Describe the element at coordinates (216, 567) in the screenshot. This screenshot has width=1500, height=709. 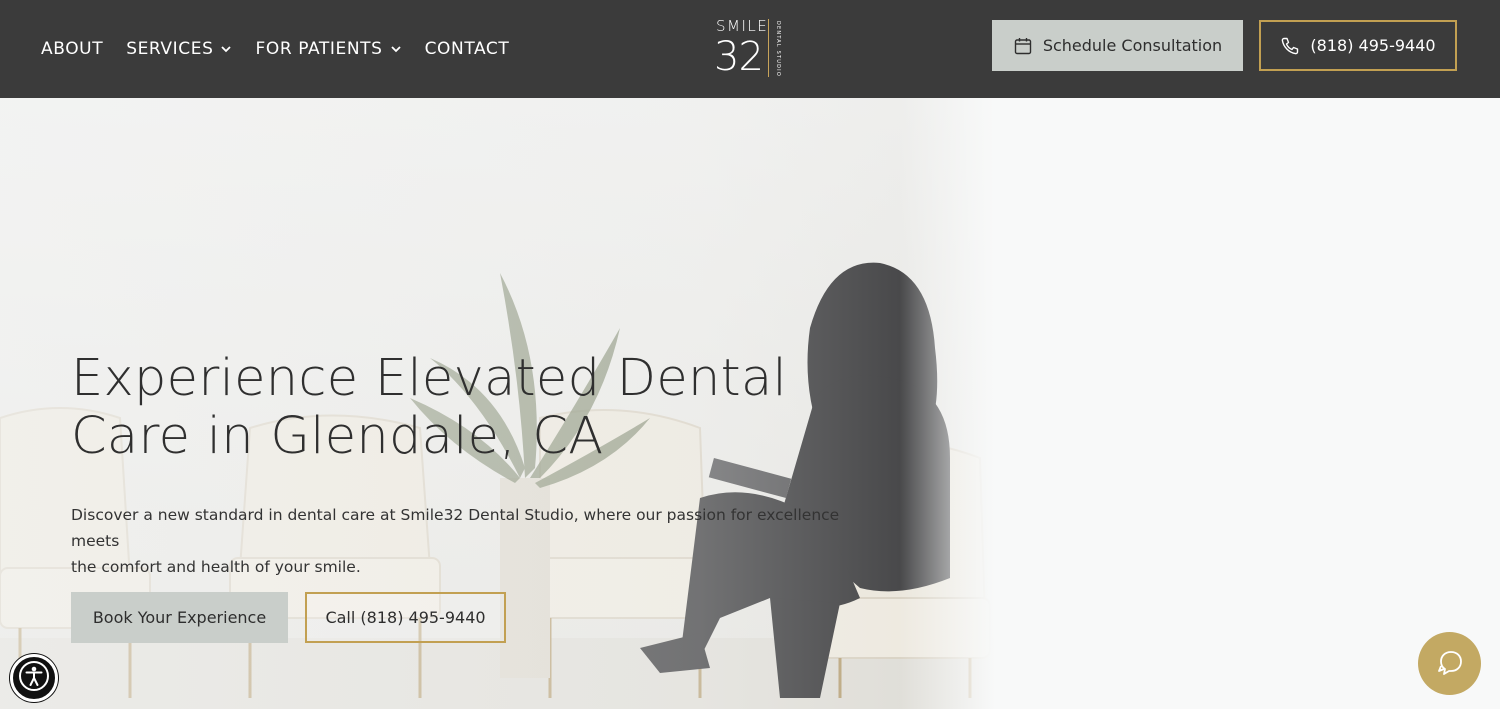
I see `hero-description-line: the comfort and health of your smile.` at that location.